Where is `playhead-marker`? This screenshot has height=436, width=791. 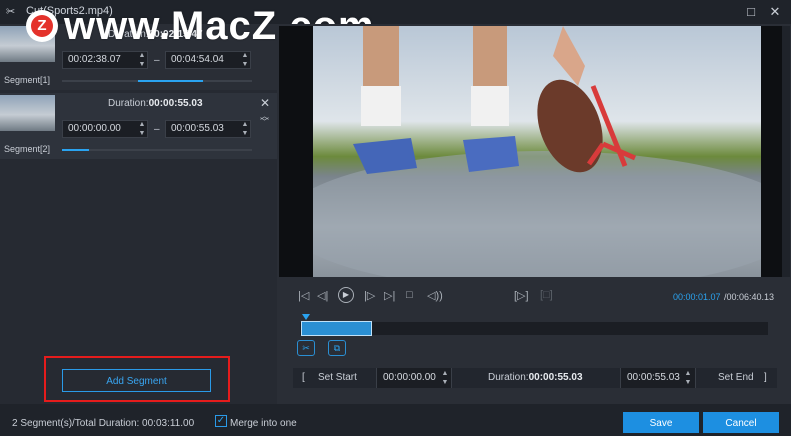
playhead-marker is located at coordinates (306, 317).